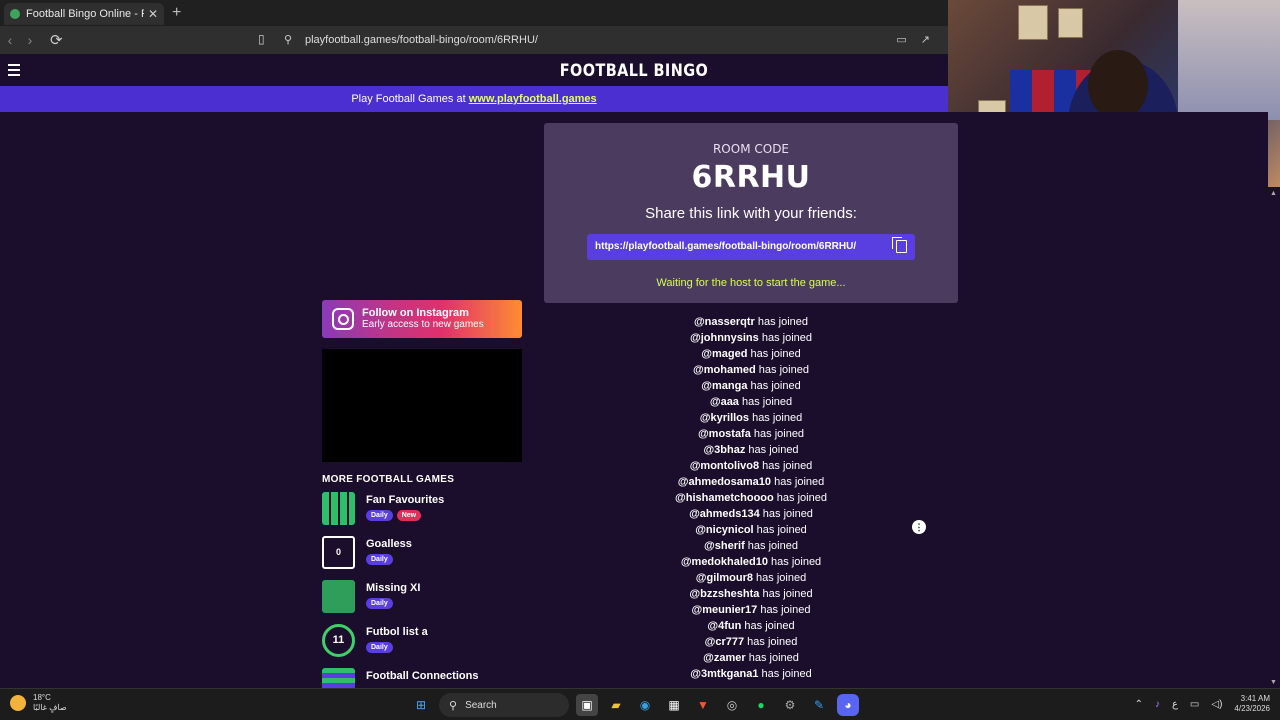  I want to click on player-username: @gilmour8, so click(724, 578).